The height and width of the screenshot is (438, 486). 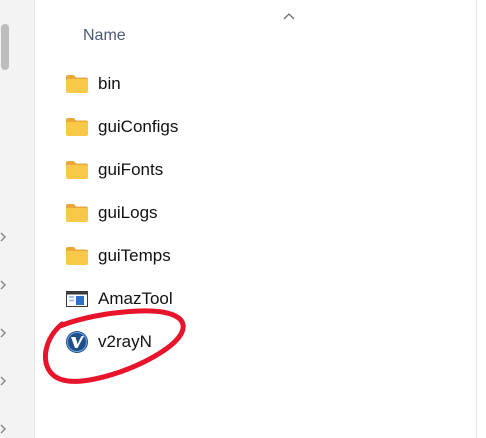 What do you see at coordinates (289, 14) in the screenshot?
I see `sort-ascending-icon` at bounding box center [289, 14].